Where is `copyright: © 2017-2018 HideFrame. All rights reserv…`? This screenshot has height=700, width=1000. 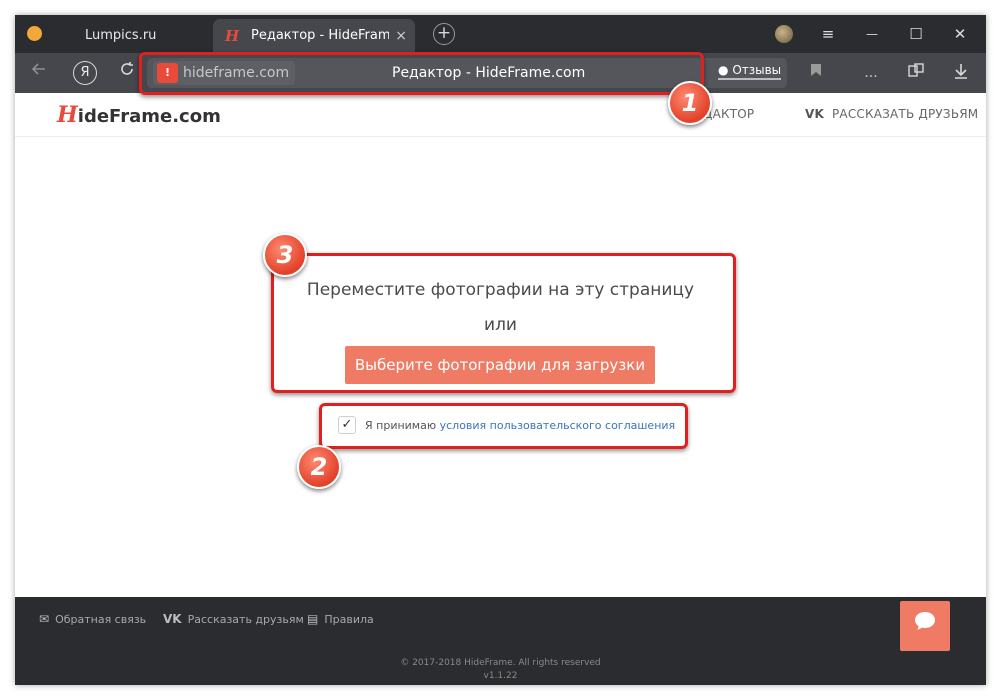 copyright: © 2017-2018 HideFrame. All rights reserv… is located at coordinates (500, 670).